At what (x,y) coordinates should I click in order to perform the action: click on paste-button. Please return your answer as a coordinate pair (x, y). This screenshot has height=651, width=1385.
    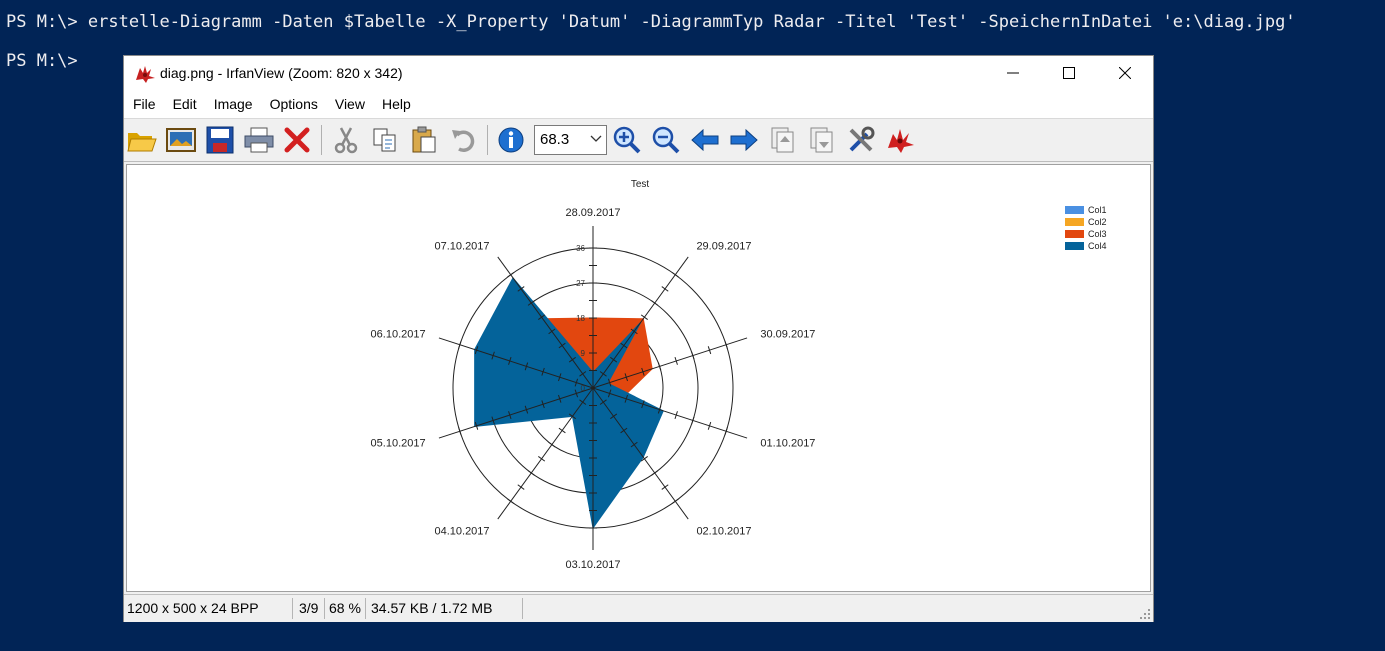
    Looking at the image, I should click on (424, 140).